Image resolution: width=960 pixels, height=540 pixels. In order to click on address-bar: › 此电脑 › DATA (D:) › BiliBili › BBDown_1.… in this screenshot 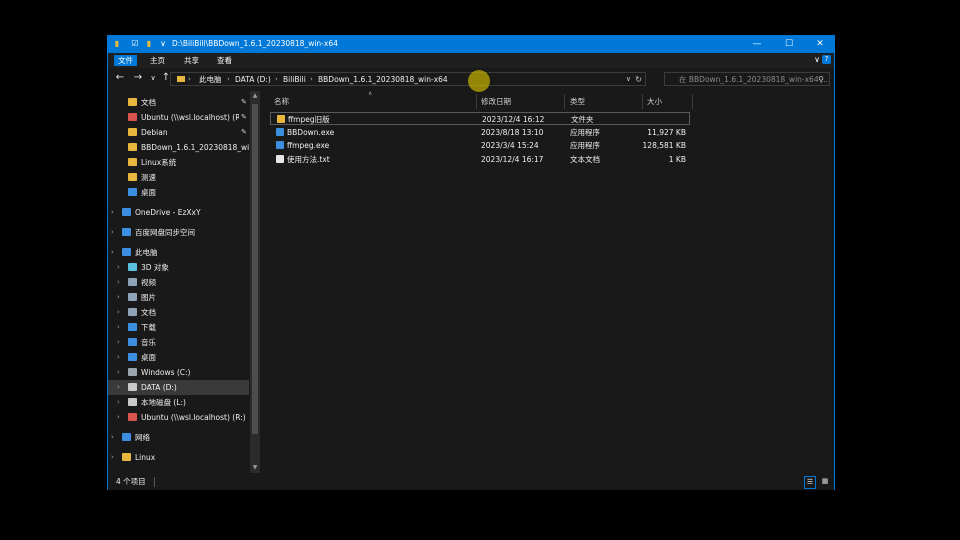, I will do `click(408, 79)`.